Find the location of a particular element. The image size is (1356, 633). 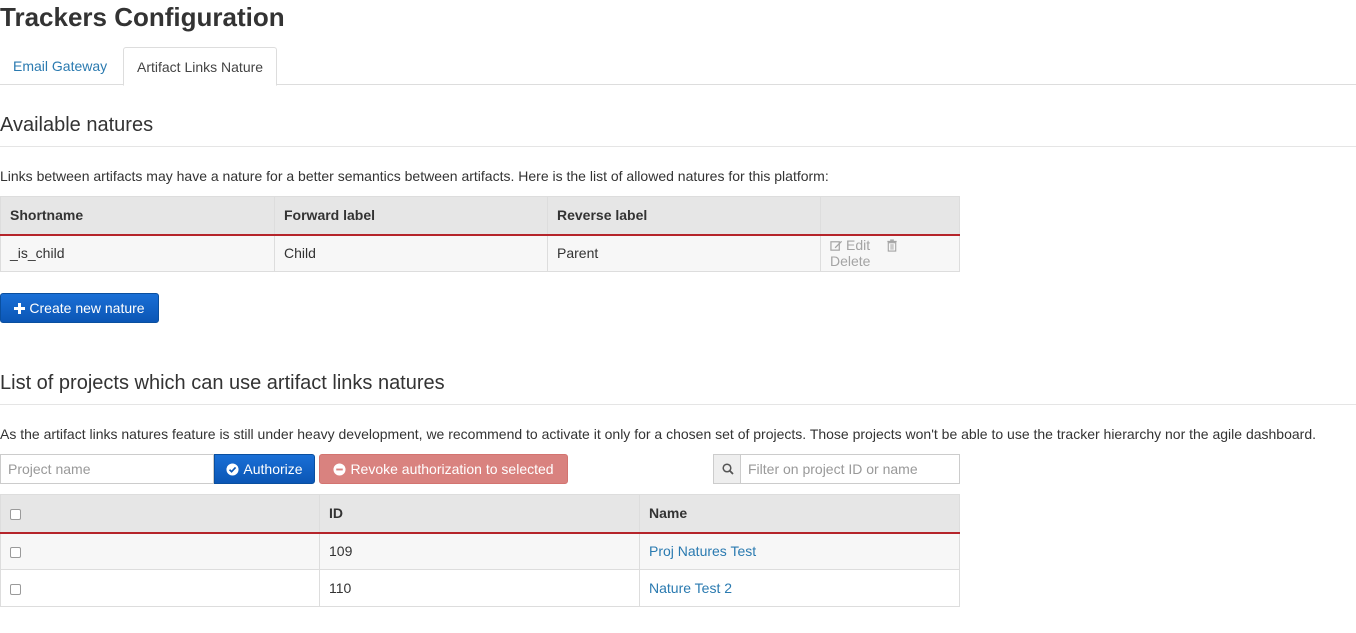

table-row: 109 Proj Natures Test is located at coordinates (480, 551).